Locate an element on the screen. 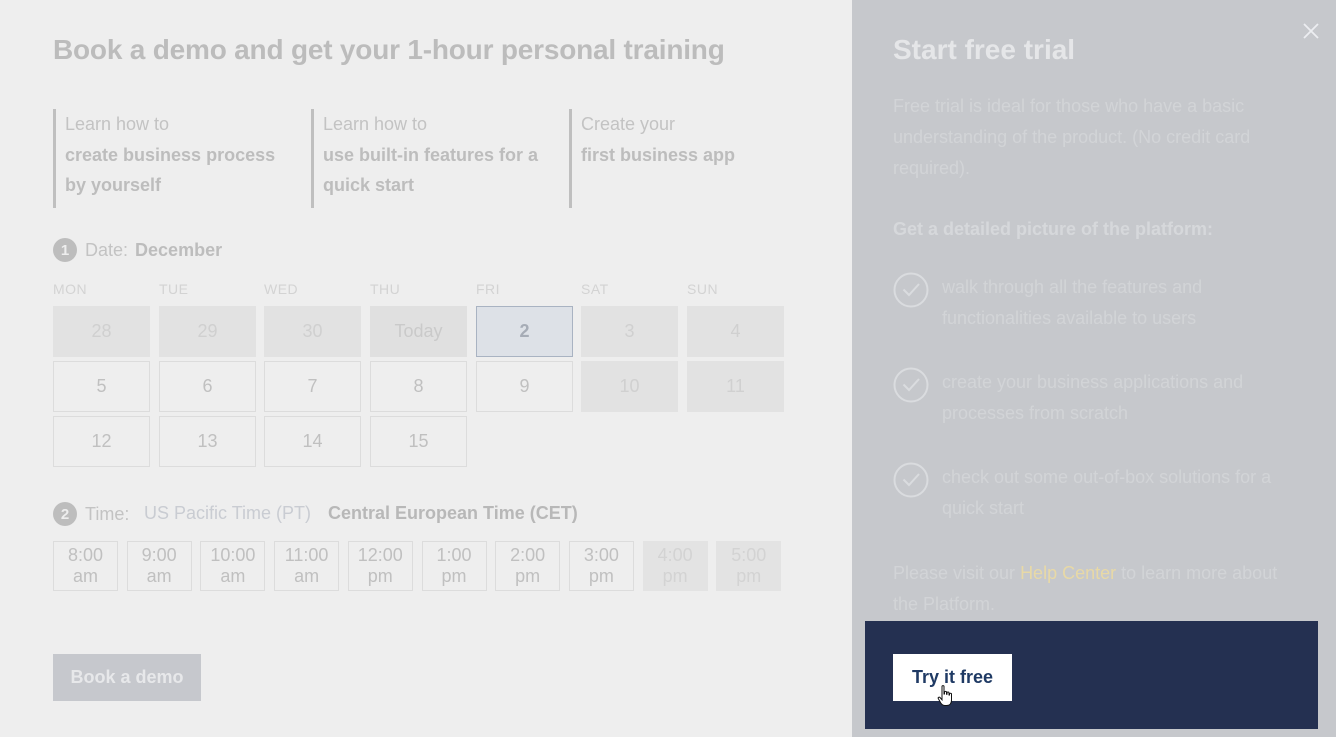  book-demo-button: Book a demo is located at coordinates (127, 677).